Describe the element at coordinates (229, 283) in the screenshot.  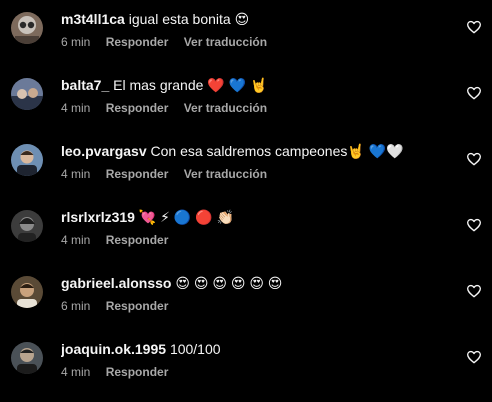
I see `comment-text: 😍 😍 😍 😍 😍 😍` at that location.